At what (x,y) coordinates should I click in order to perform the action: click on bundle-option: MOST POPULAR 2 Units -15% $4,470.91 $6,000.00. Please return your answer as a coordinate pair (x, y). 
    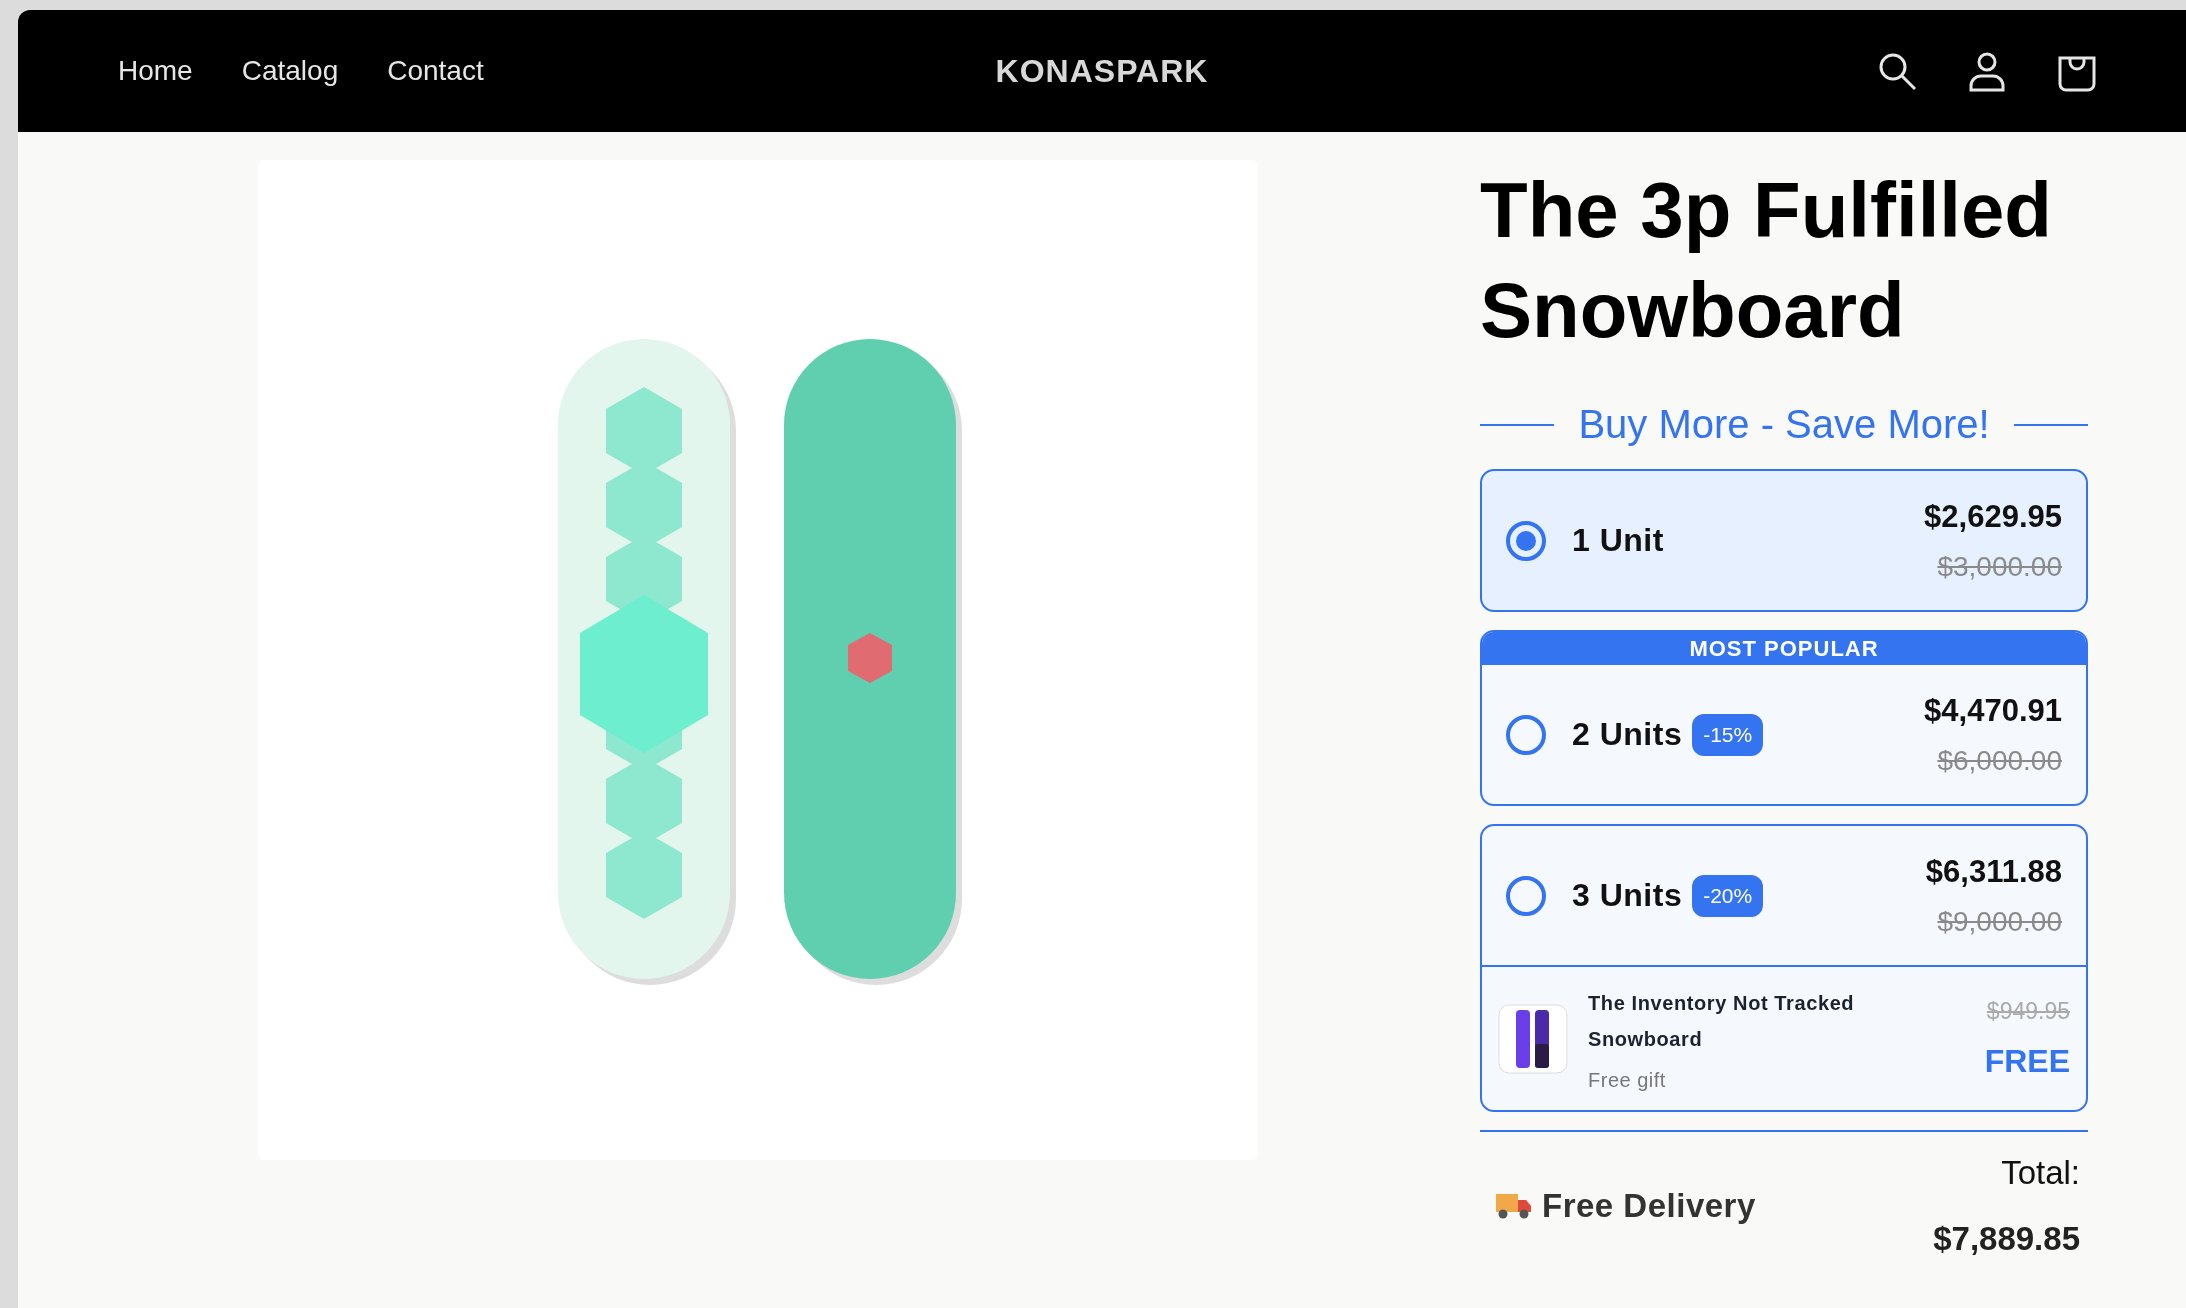
    Looking at the image, I should click on (1784, 718).